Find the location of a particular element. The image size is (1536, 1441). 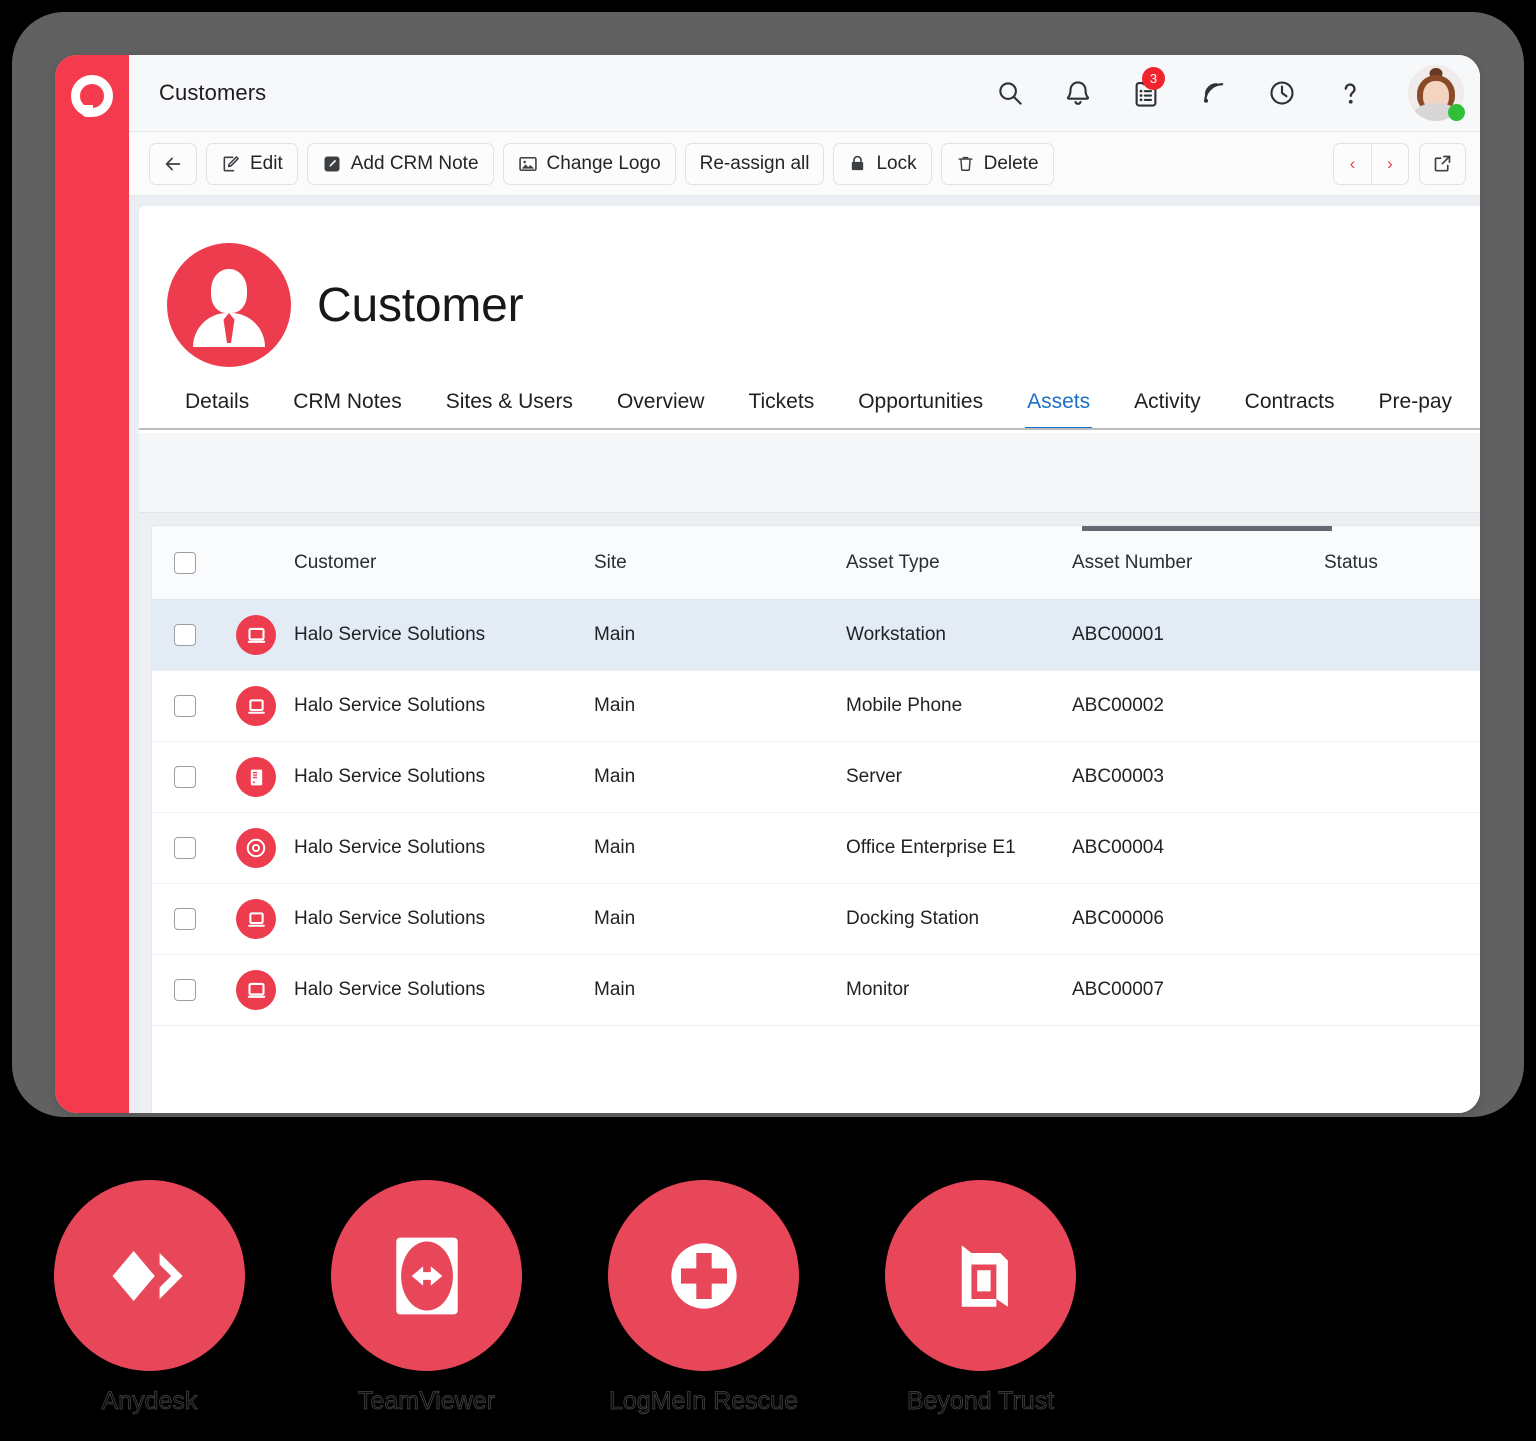

tab-contracts: Contracts is located at coordinates (1290, 409).